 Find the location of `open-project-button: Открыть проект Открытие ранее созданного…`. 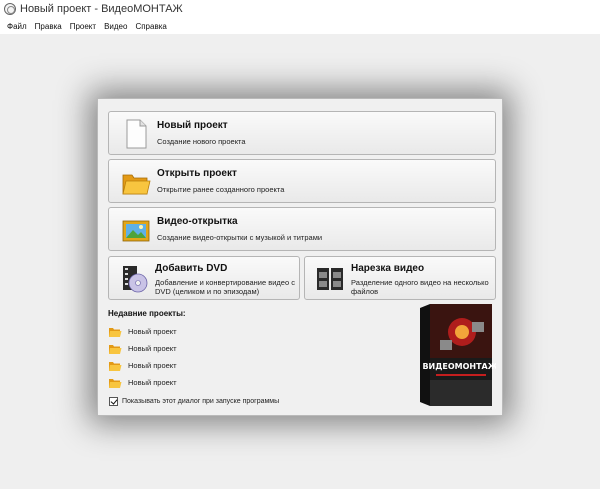

open-project-button: Открыть проект Открытие ранее созданного… is located at coordinates (302, 181).